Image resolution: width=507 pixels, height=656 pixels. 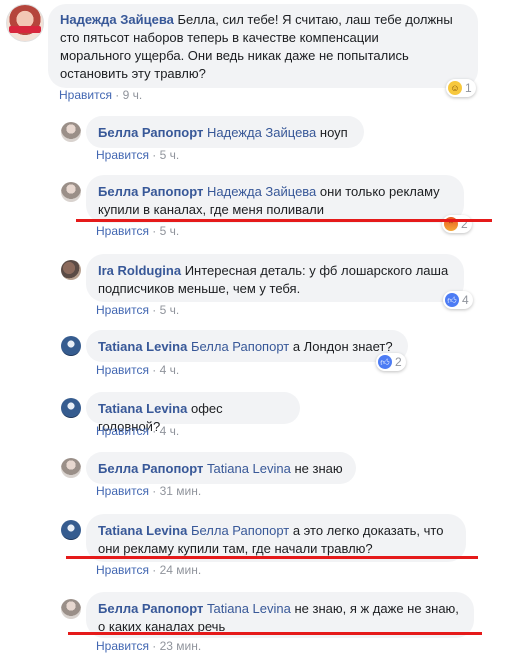 I want to click on comment-text: а Лондон знает?, so click(x=342, y=346).